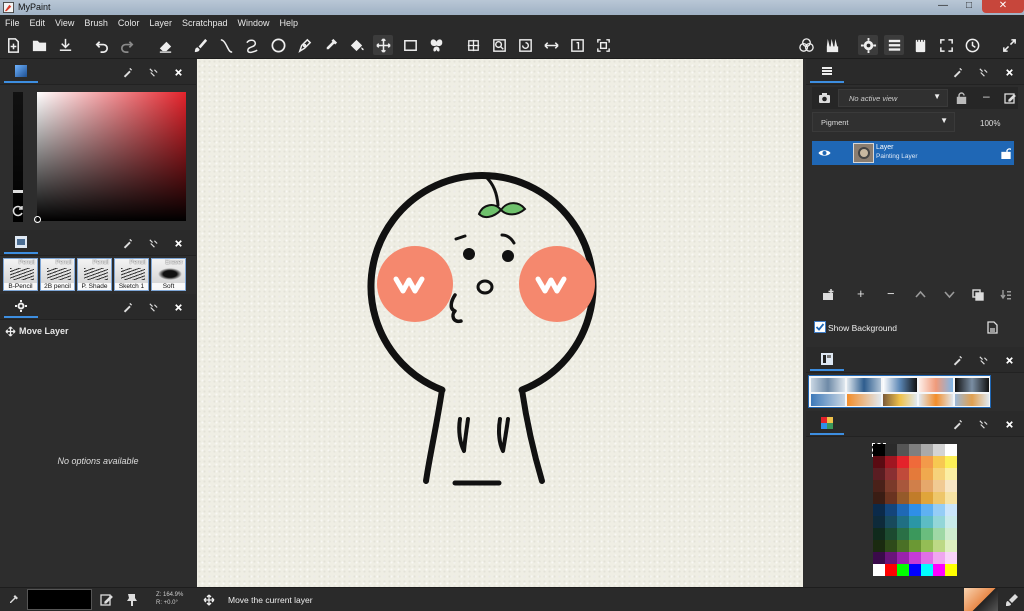  Describe the element at coordinates (1012, 600) in the screenshot. I see `brush-settings-icon` at that location.